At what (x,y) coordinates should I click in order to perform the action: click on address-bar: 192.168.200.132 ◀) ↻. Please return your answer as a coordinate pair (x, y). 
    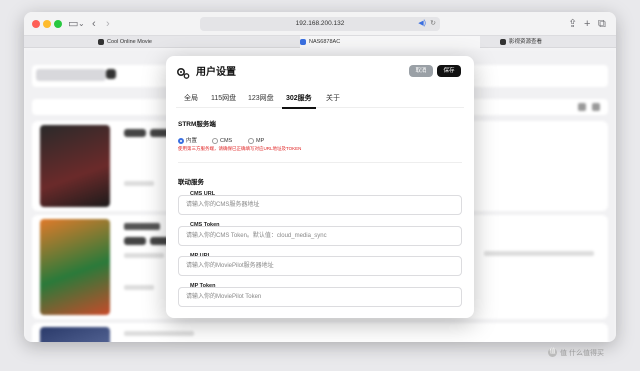
    Looking at the image, I should click on (320, 24).